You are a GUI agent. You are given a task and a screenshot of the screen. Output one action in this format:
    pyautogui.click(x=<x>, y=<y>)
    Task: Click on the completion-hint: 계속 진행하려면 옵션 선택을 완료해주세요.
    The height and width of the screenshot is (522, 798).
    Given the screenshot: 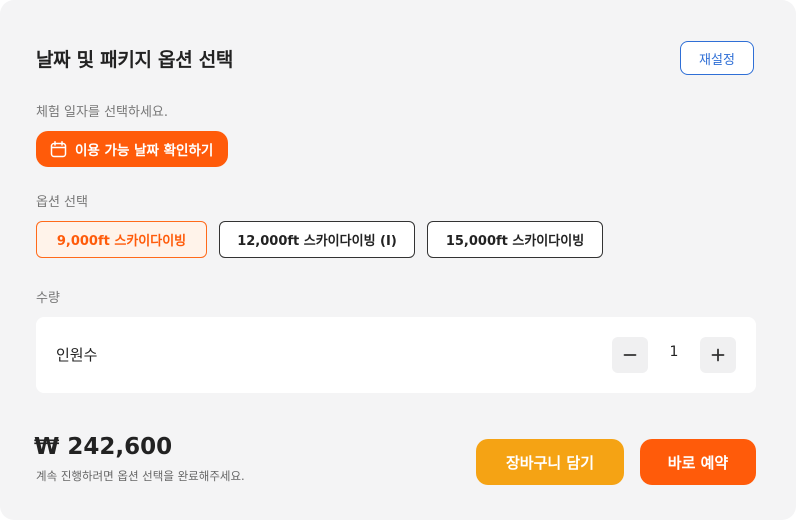 What is the action you would take?
    pyautogui.click(x=140, y=476)
    